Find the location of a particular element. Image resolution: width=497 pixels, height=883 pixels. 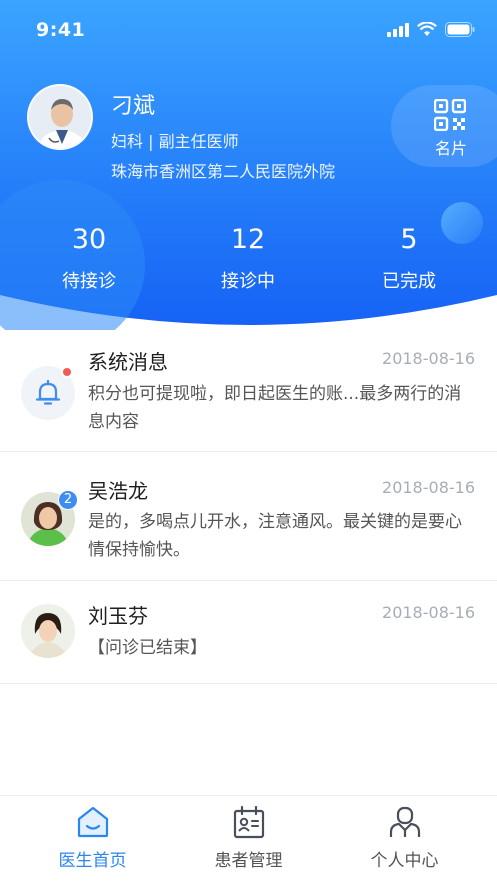

list-item: 刘玉芬 2018-08-16 【问诊已结束】 is located at coordinates (248, 633).